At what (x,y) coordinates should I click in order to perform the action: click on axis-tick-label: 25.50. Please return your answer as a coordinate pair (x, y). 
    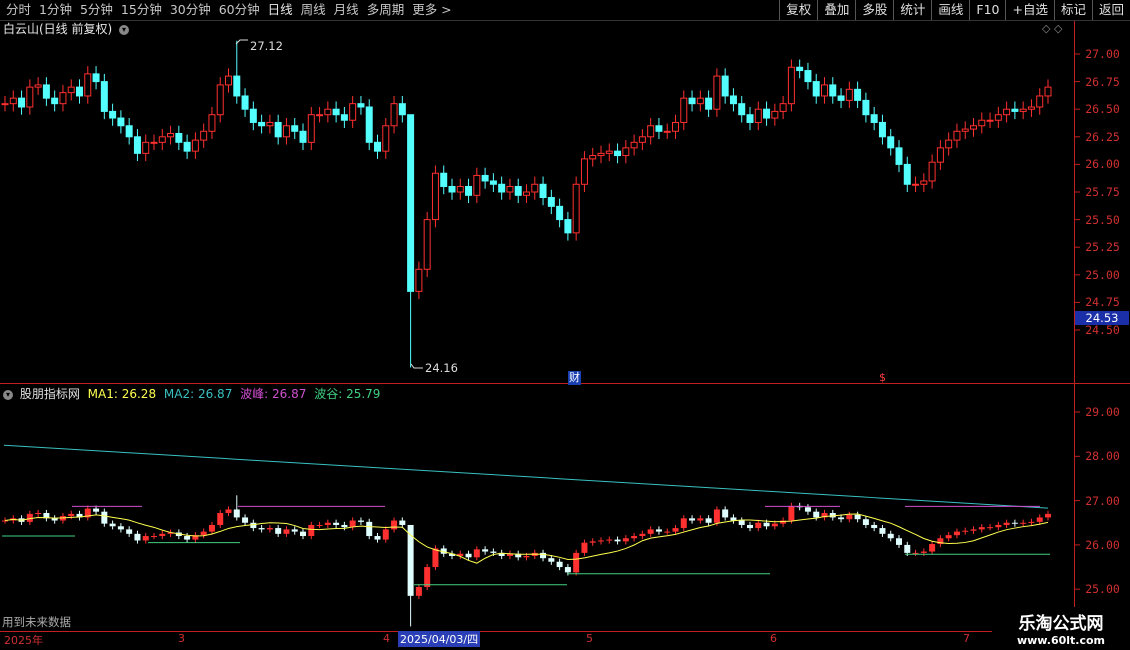
    Looking at the image, I should click on (1102, 219).